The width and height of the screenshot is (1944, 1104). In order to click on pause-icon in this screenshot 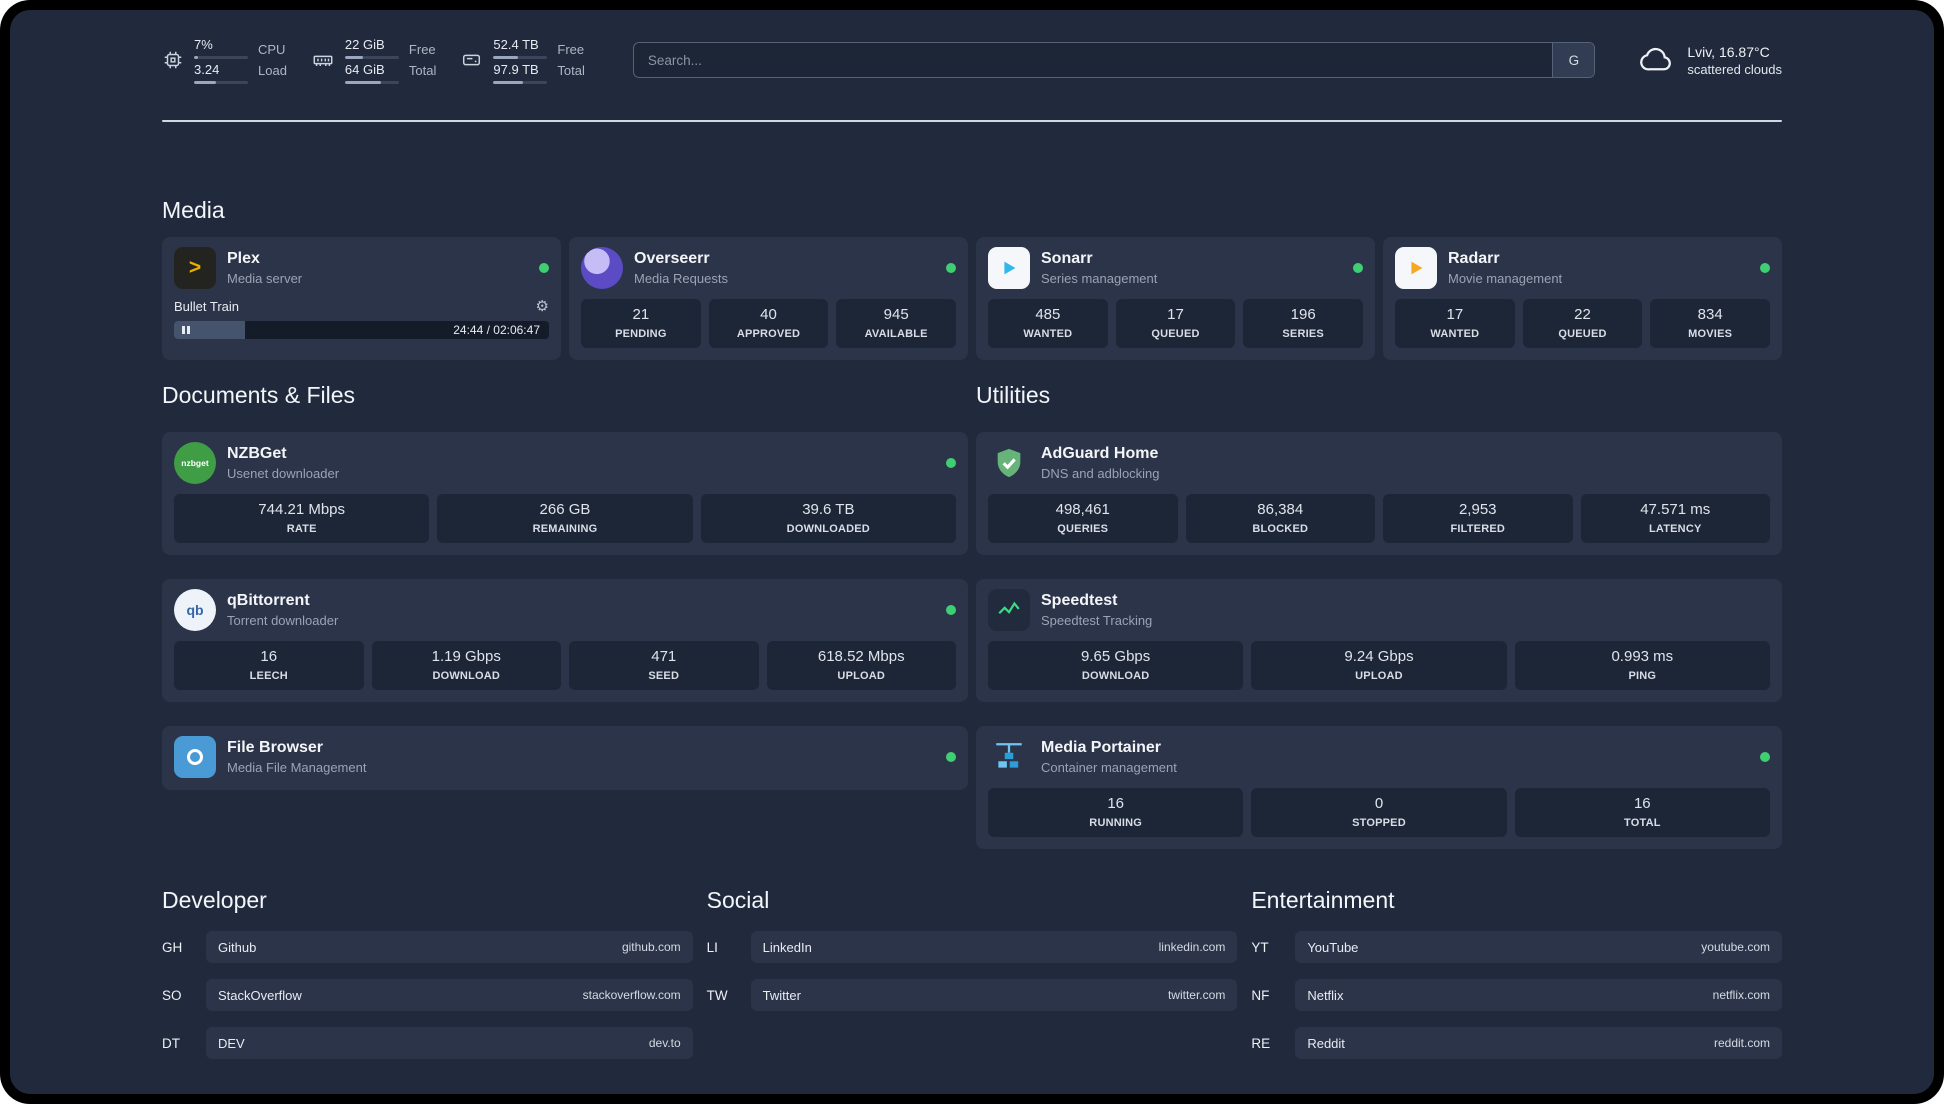, I will do `click(186, 330)`.